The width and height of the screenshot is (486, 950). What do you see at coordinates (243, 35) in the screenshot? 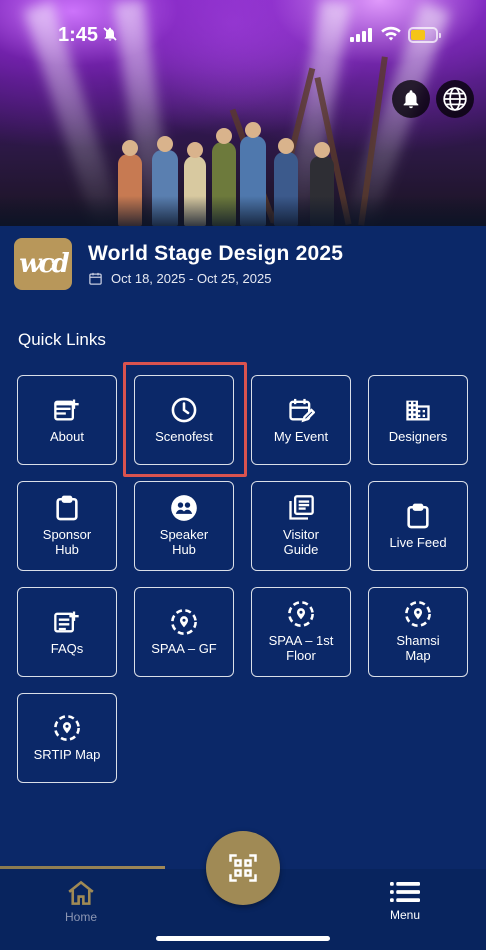
I see `status-bar: 1:45` at bounding box center [243, 35].